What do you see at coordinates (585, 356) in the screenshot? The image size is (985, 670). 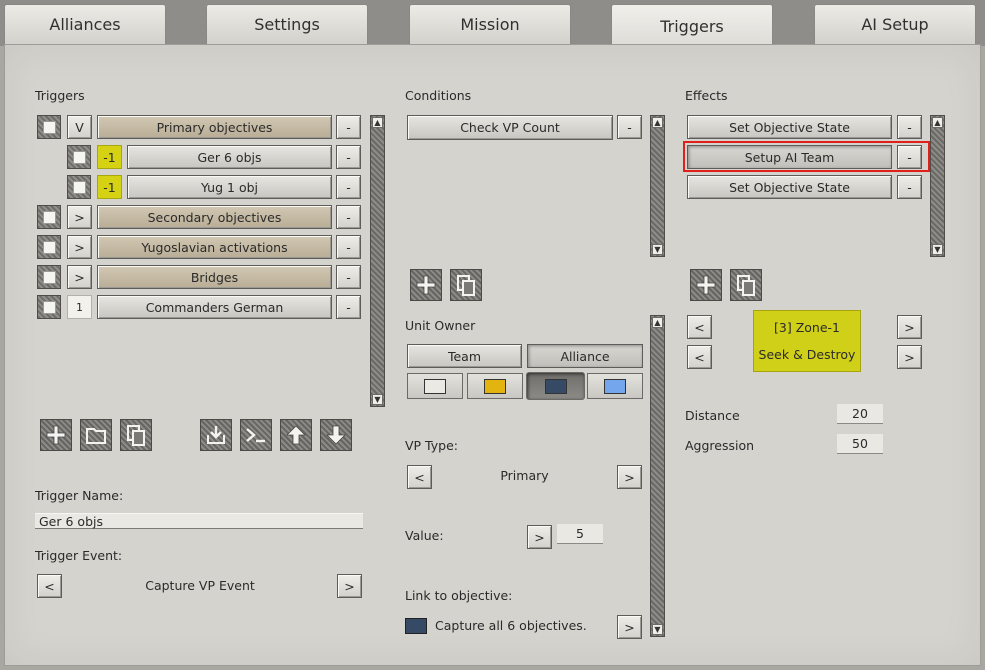 I see `alliance-button: Alliance` at bounding box center [585, 356].